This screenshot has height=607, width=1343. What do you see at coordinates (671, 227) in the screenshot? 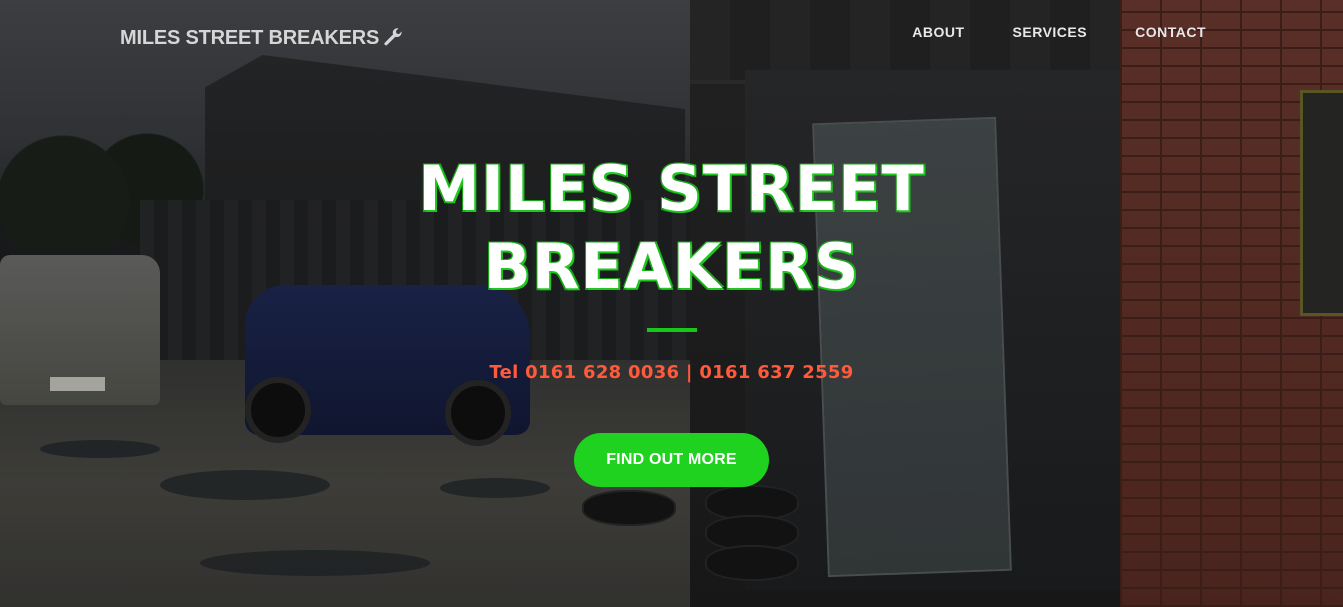
I see `hero-title: MILES STREET BREAKERS` at bounding box center [671, 227].